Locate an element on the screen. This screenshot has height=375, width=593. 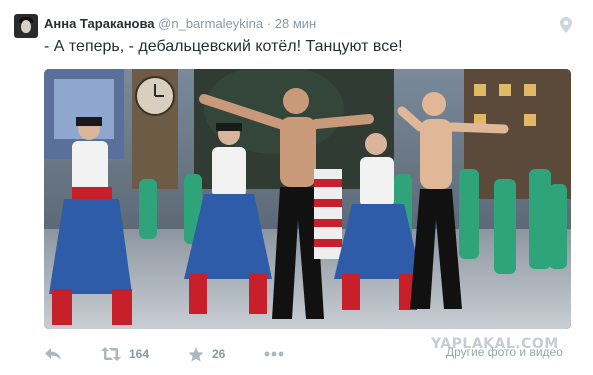
retweet-icon is located at coordinates (111, 354).